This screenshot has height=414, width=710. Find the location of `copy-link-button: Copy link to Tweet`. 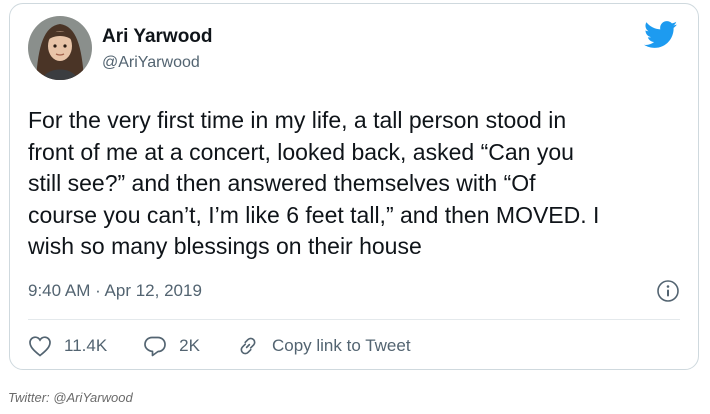

copy-link-button: Copy link to Tweet is located at coordinates (323, 346).